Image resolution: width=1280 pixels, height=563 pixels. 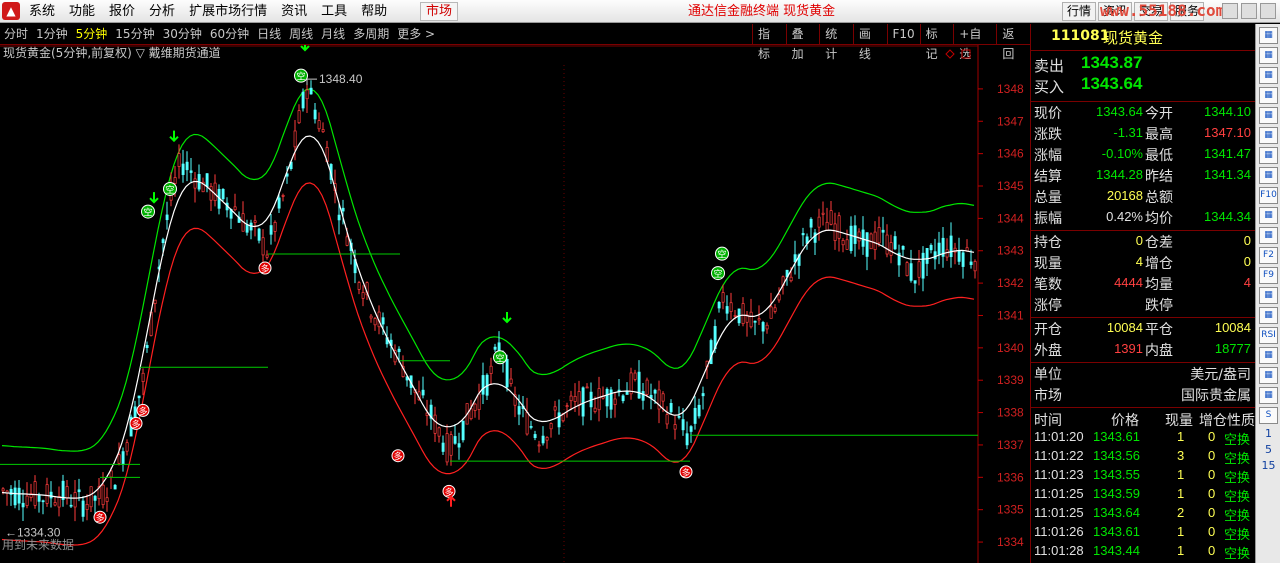 I want to click on maximize-icon, so click(x=1249, y=11).